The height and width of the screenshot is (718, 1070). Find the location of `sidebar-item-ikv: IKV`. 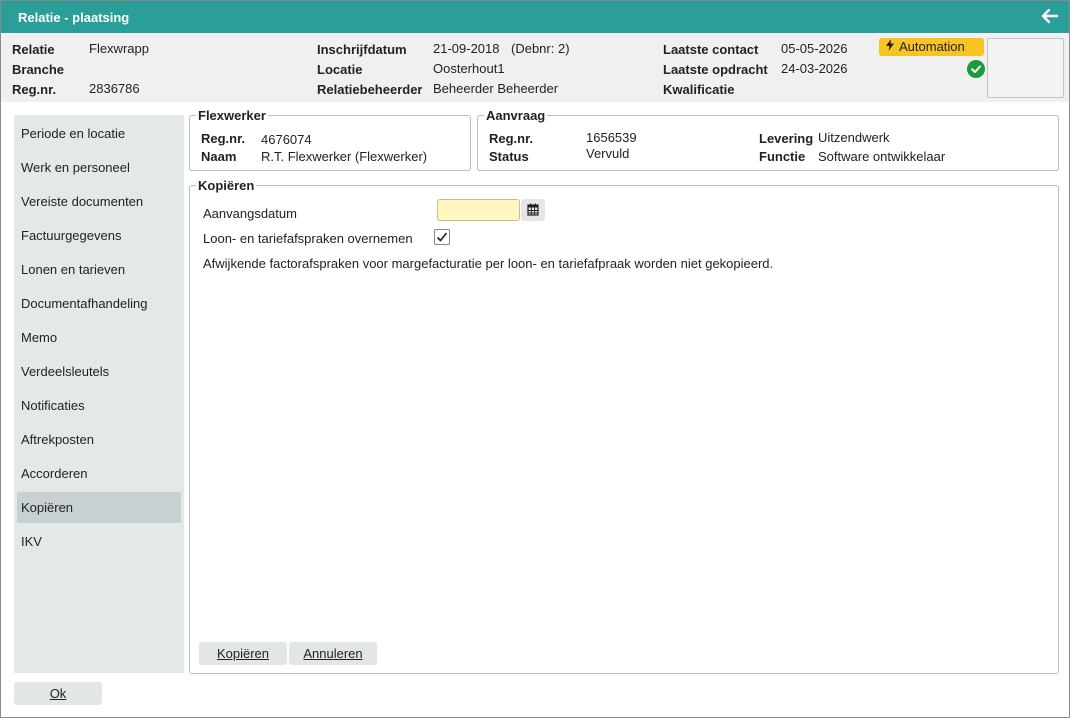

sidebar-item-ikv: IKV is located at coordinates (99, 541).